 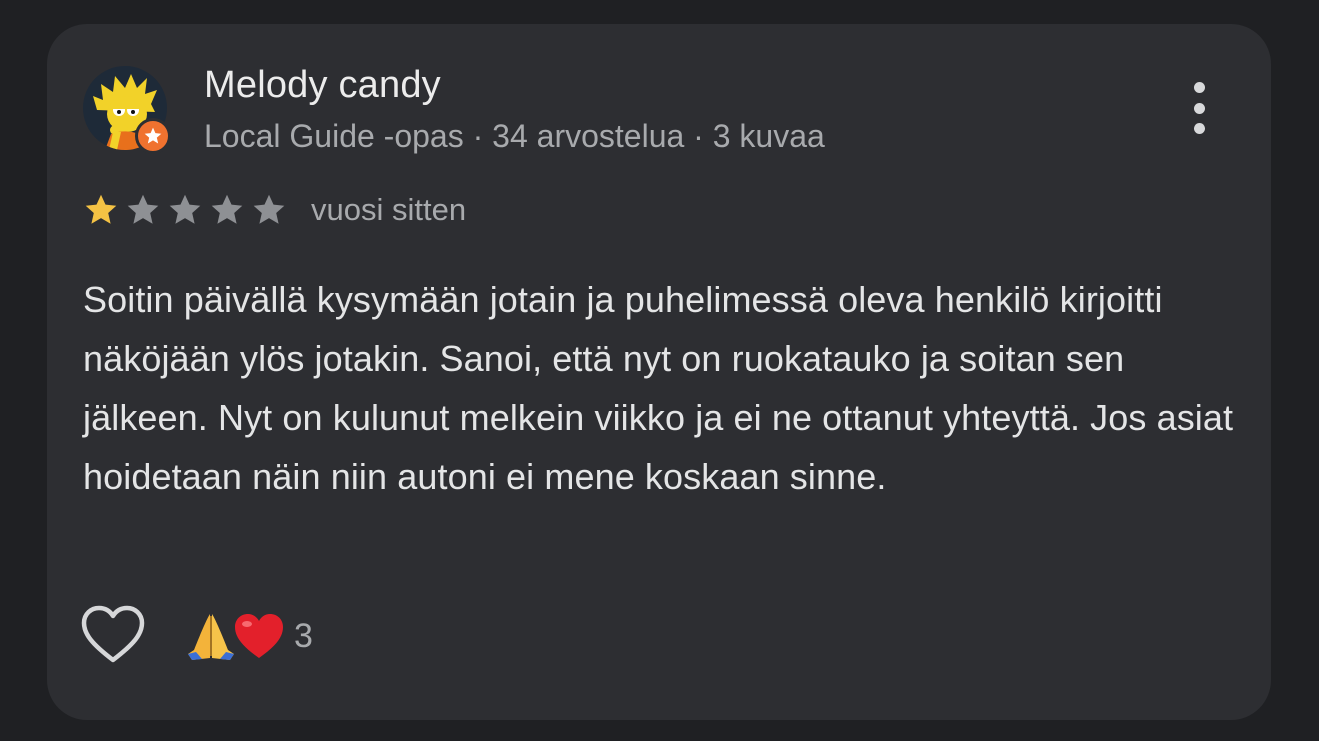 What do you see at coordinates (303, 635) in the screenshot?
I see `reaction-count: 3` at bounding box center [303, 635].